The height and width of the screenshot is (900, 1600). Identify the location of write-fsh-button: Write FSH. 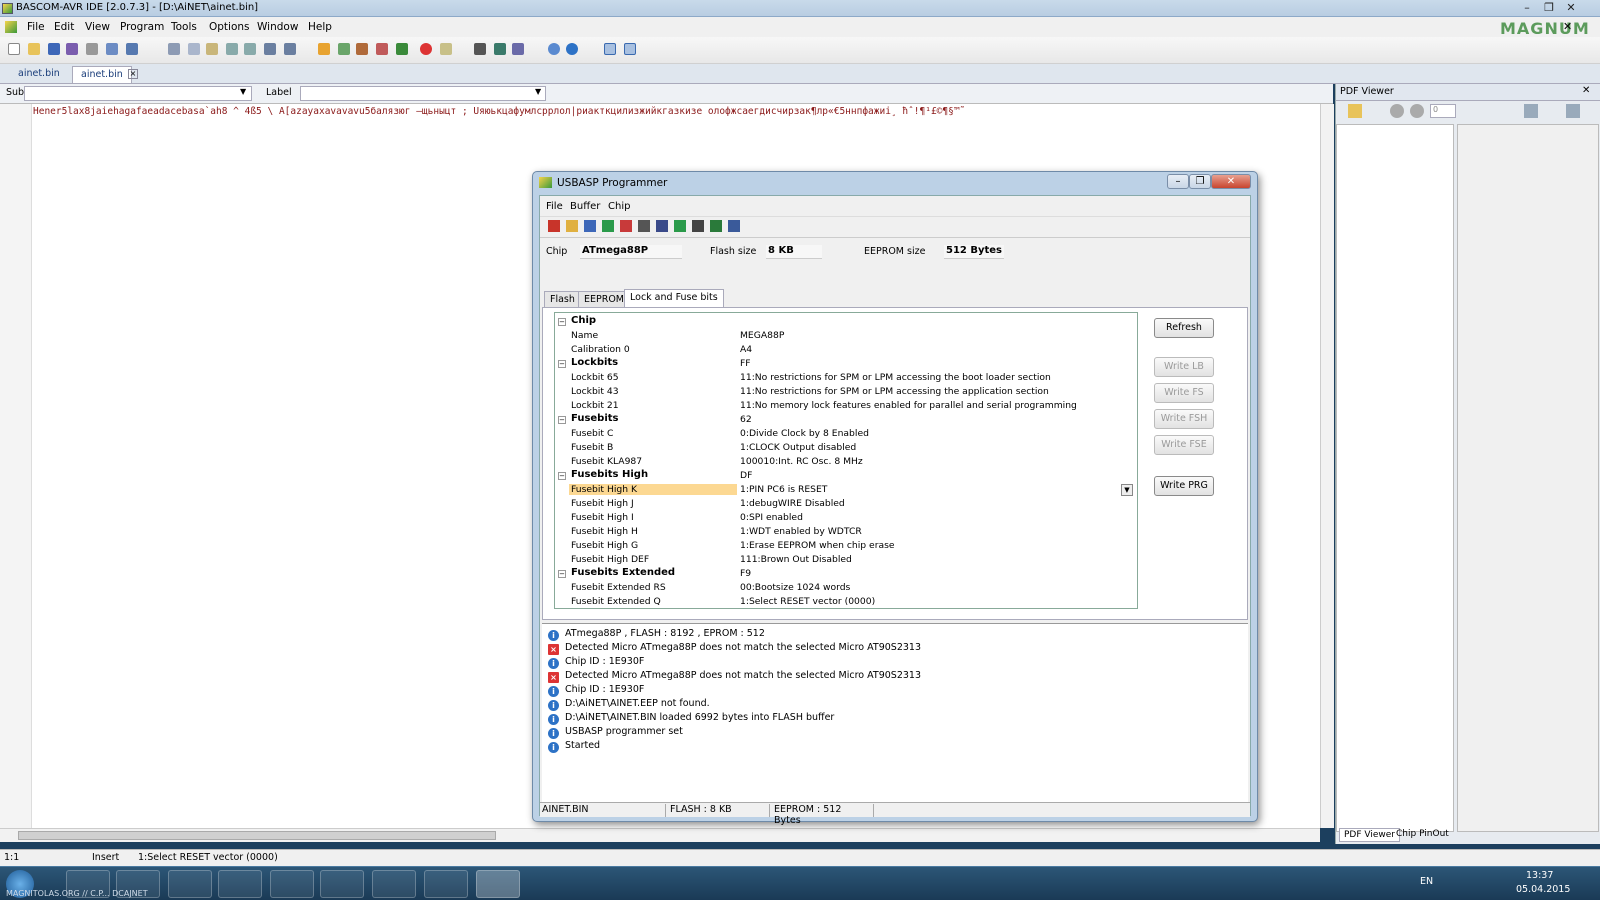
(1184, 419).